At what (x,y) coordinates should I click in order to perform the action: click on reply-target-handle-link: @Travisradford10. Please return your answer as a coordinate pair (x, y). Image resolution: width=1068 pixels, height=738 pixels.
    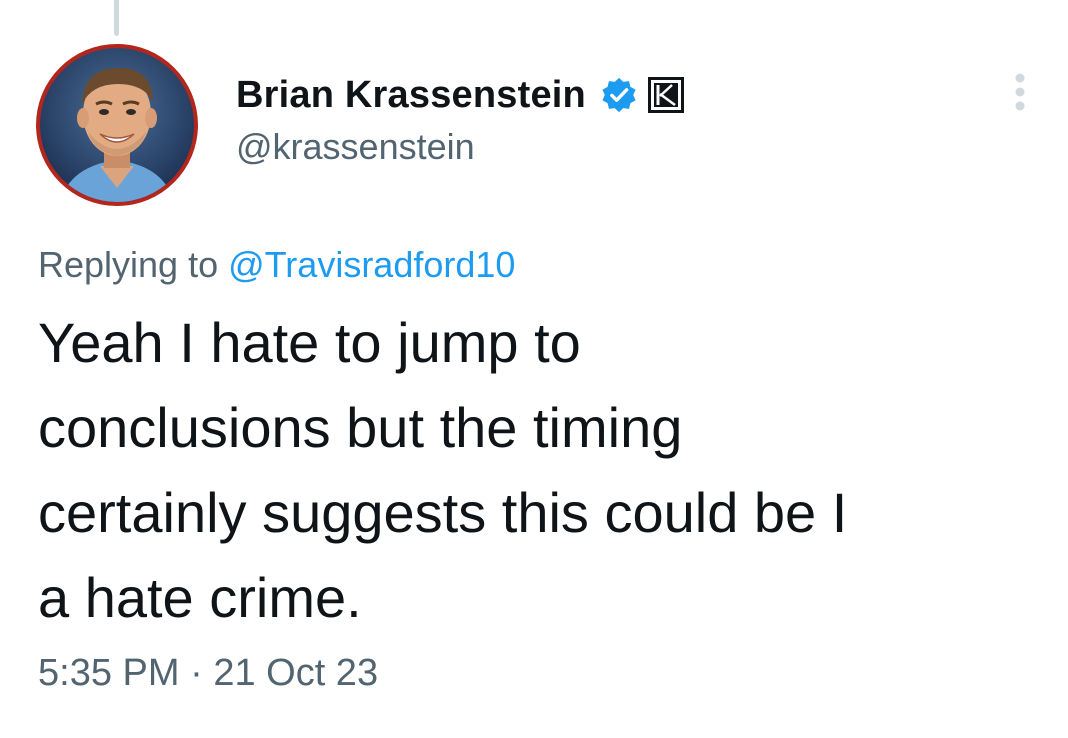
    Looking at the image, I should click on (371, 264).